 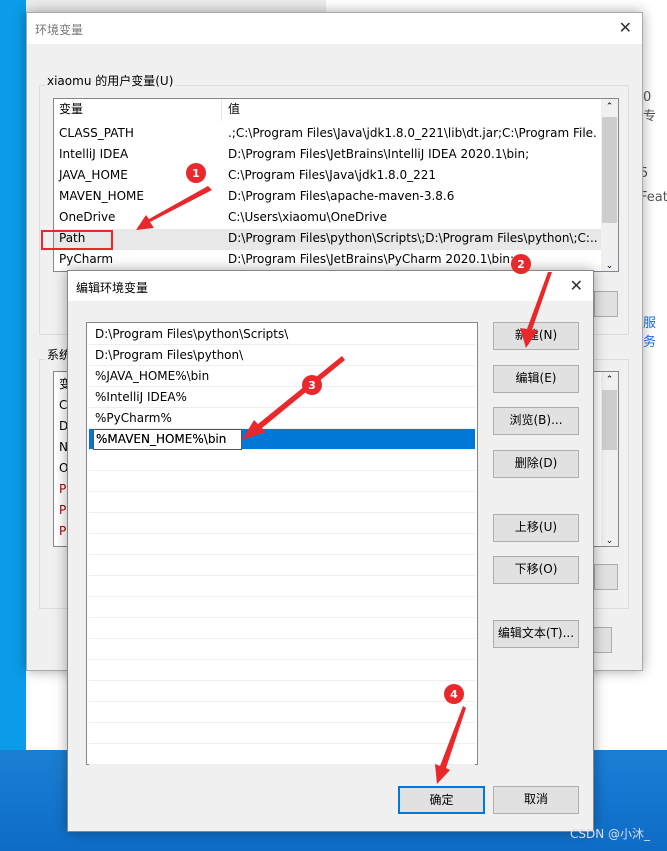 What do you see at coordinates (454, 694) in the screenshot?
I see `annotation-label: 4` at bounding box center [454, 694].